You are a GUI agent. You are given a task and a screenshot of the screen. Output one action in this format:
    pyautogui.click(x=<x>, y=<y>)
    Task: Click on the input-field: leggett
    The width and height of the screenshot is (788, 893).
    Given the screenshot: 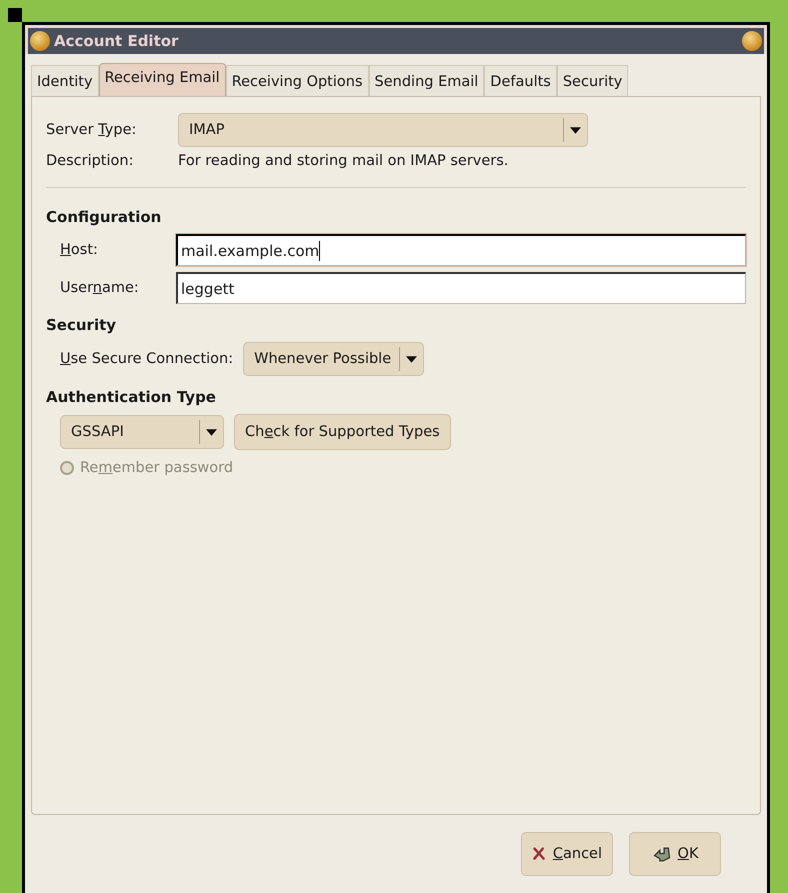 What is the action you would take?
    pyautogui.click(x=461, y=288)
    